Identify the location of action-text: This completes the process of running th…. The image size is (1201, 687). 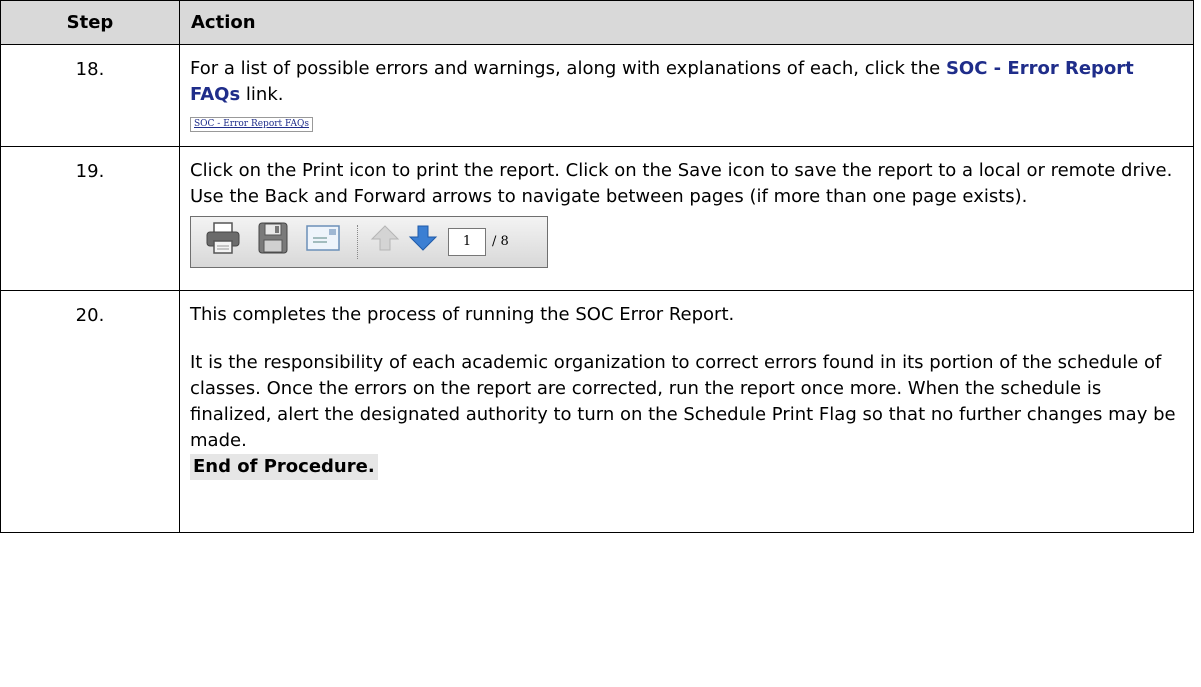
(462, 314).